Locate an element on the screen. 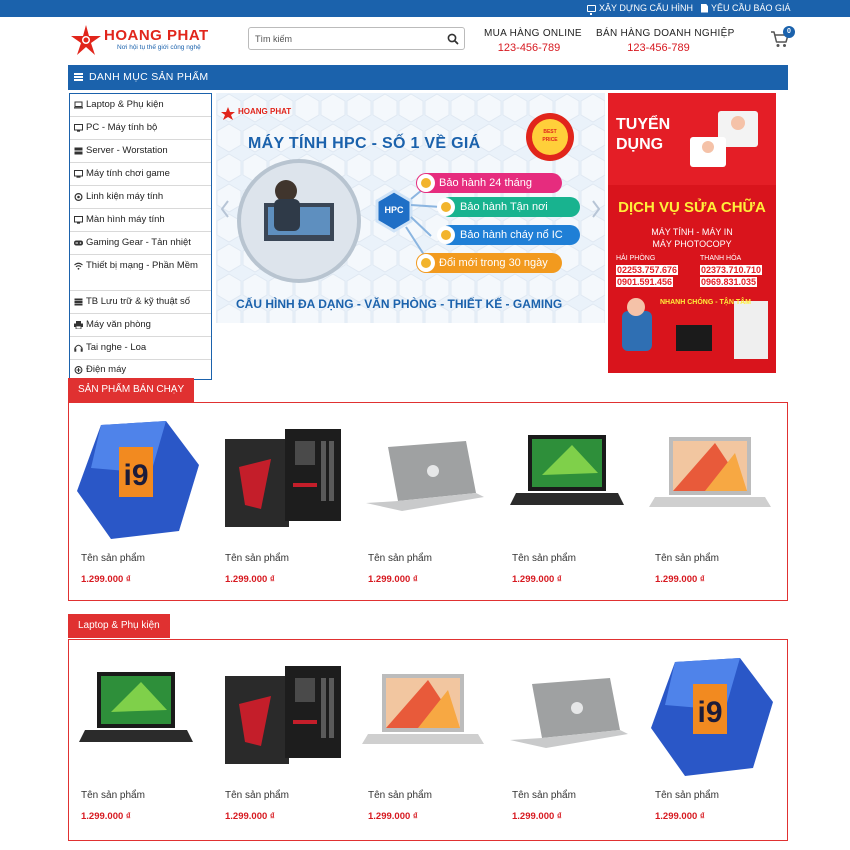  laptop-icon is located at coordinates (78, 105).